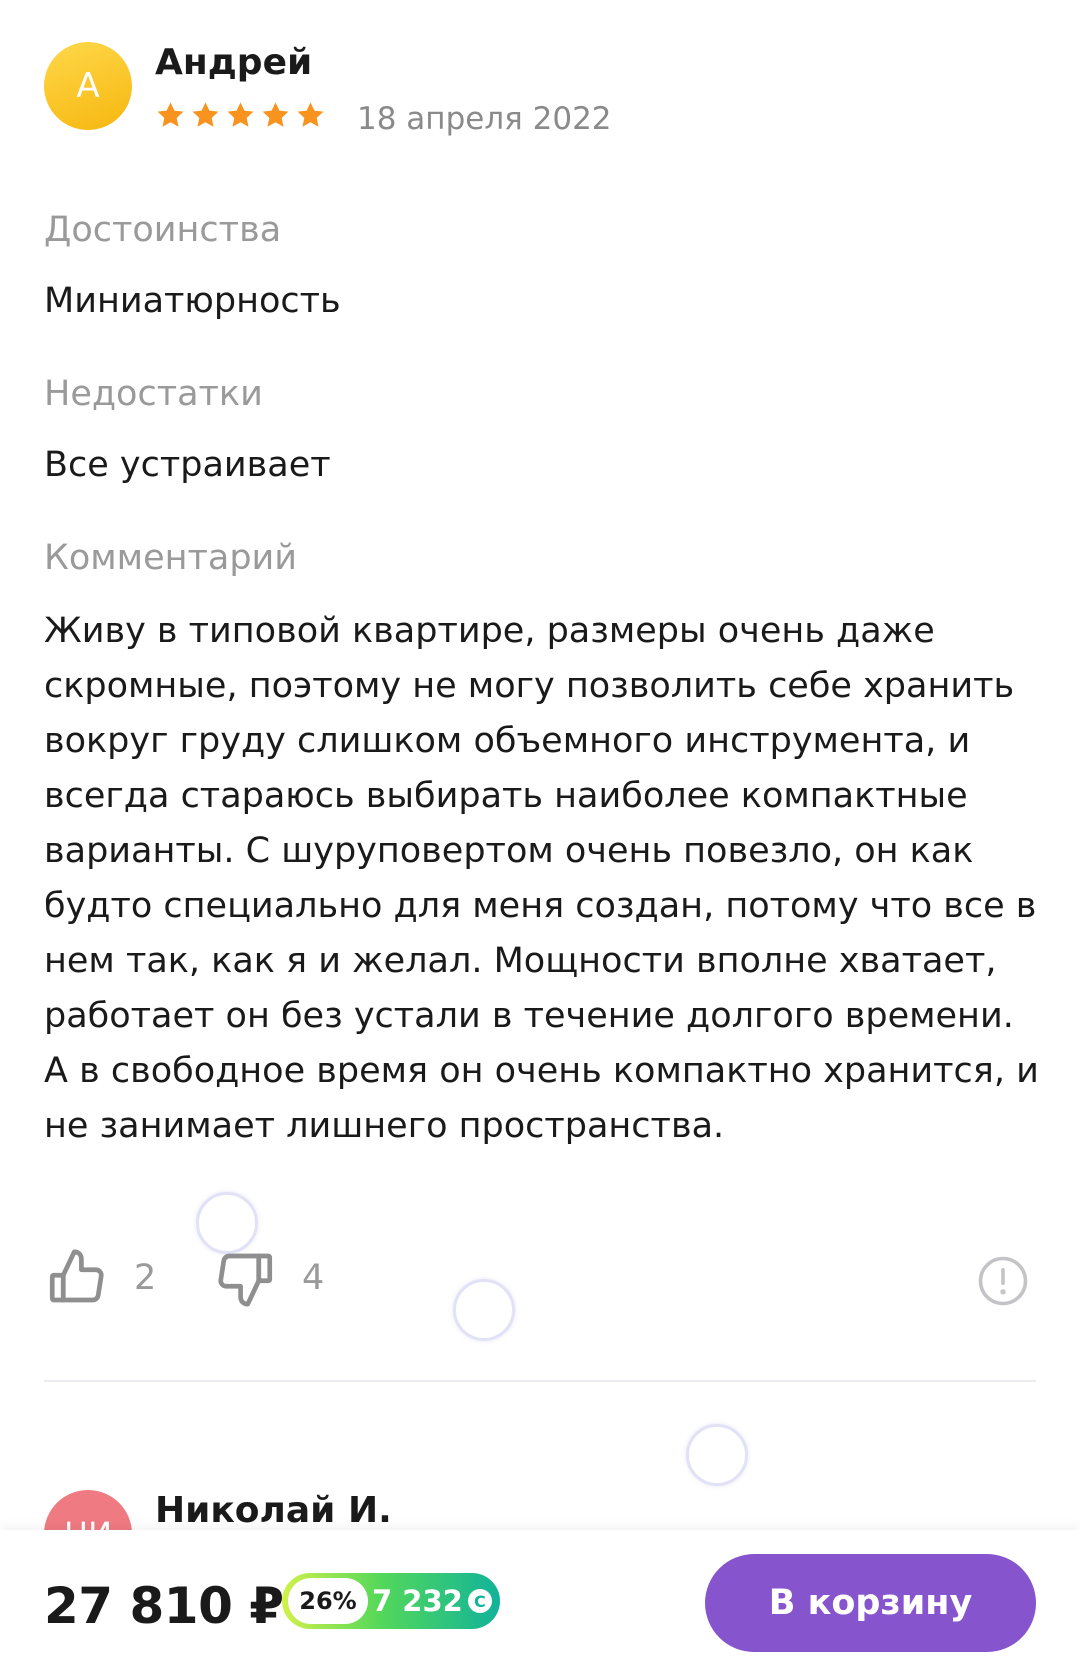  What do you see at coordinates (145, 1278) in the screenshot?
I see `like-count: 2` at bounding box center [145, 1278].